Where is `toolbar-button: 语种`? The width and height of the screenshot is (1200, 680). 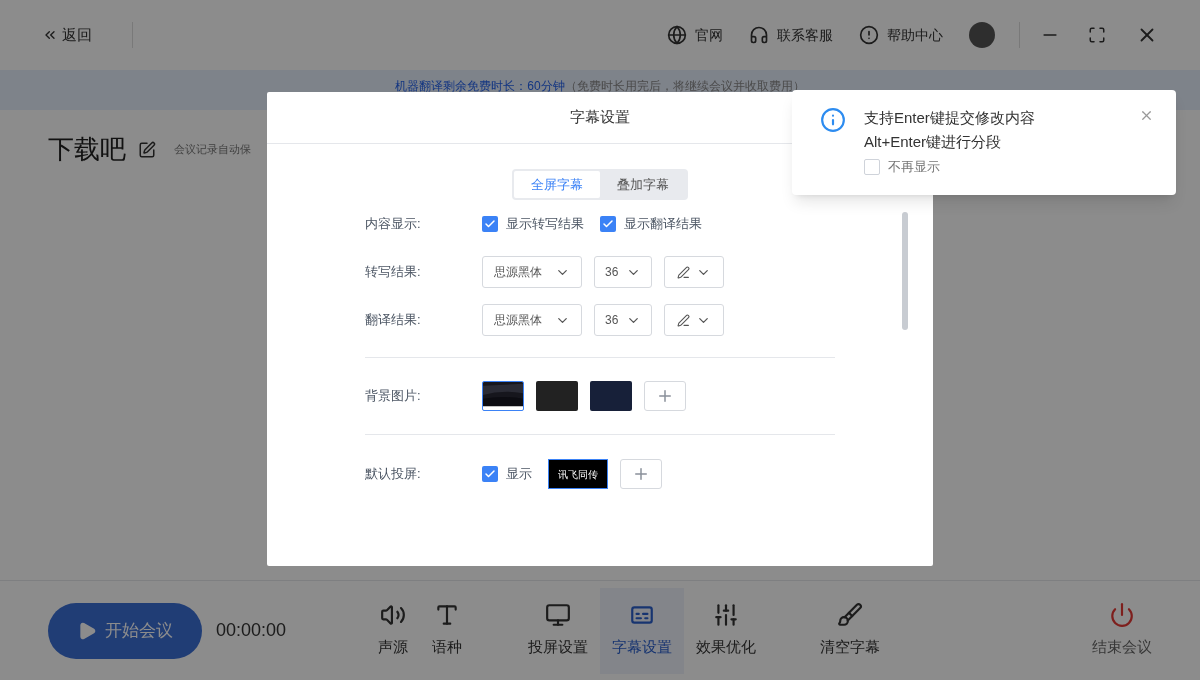 toolbar-button: 语种 is located at coordinates (447, 630).